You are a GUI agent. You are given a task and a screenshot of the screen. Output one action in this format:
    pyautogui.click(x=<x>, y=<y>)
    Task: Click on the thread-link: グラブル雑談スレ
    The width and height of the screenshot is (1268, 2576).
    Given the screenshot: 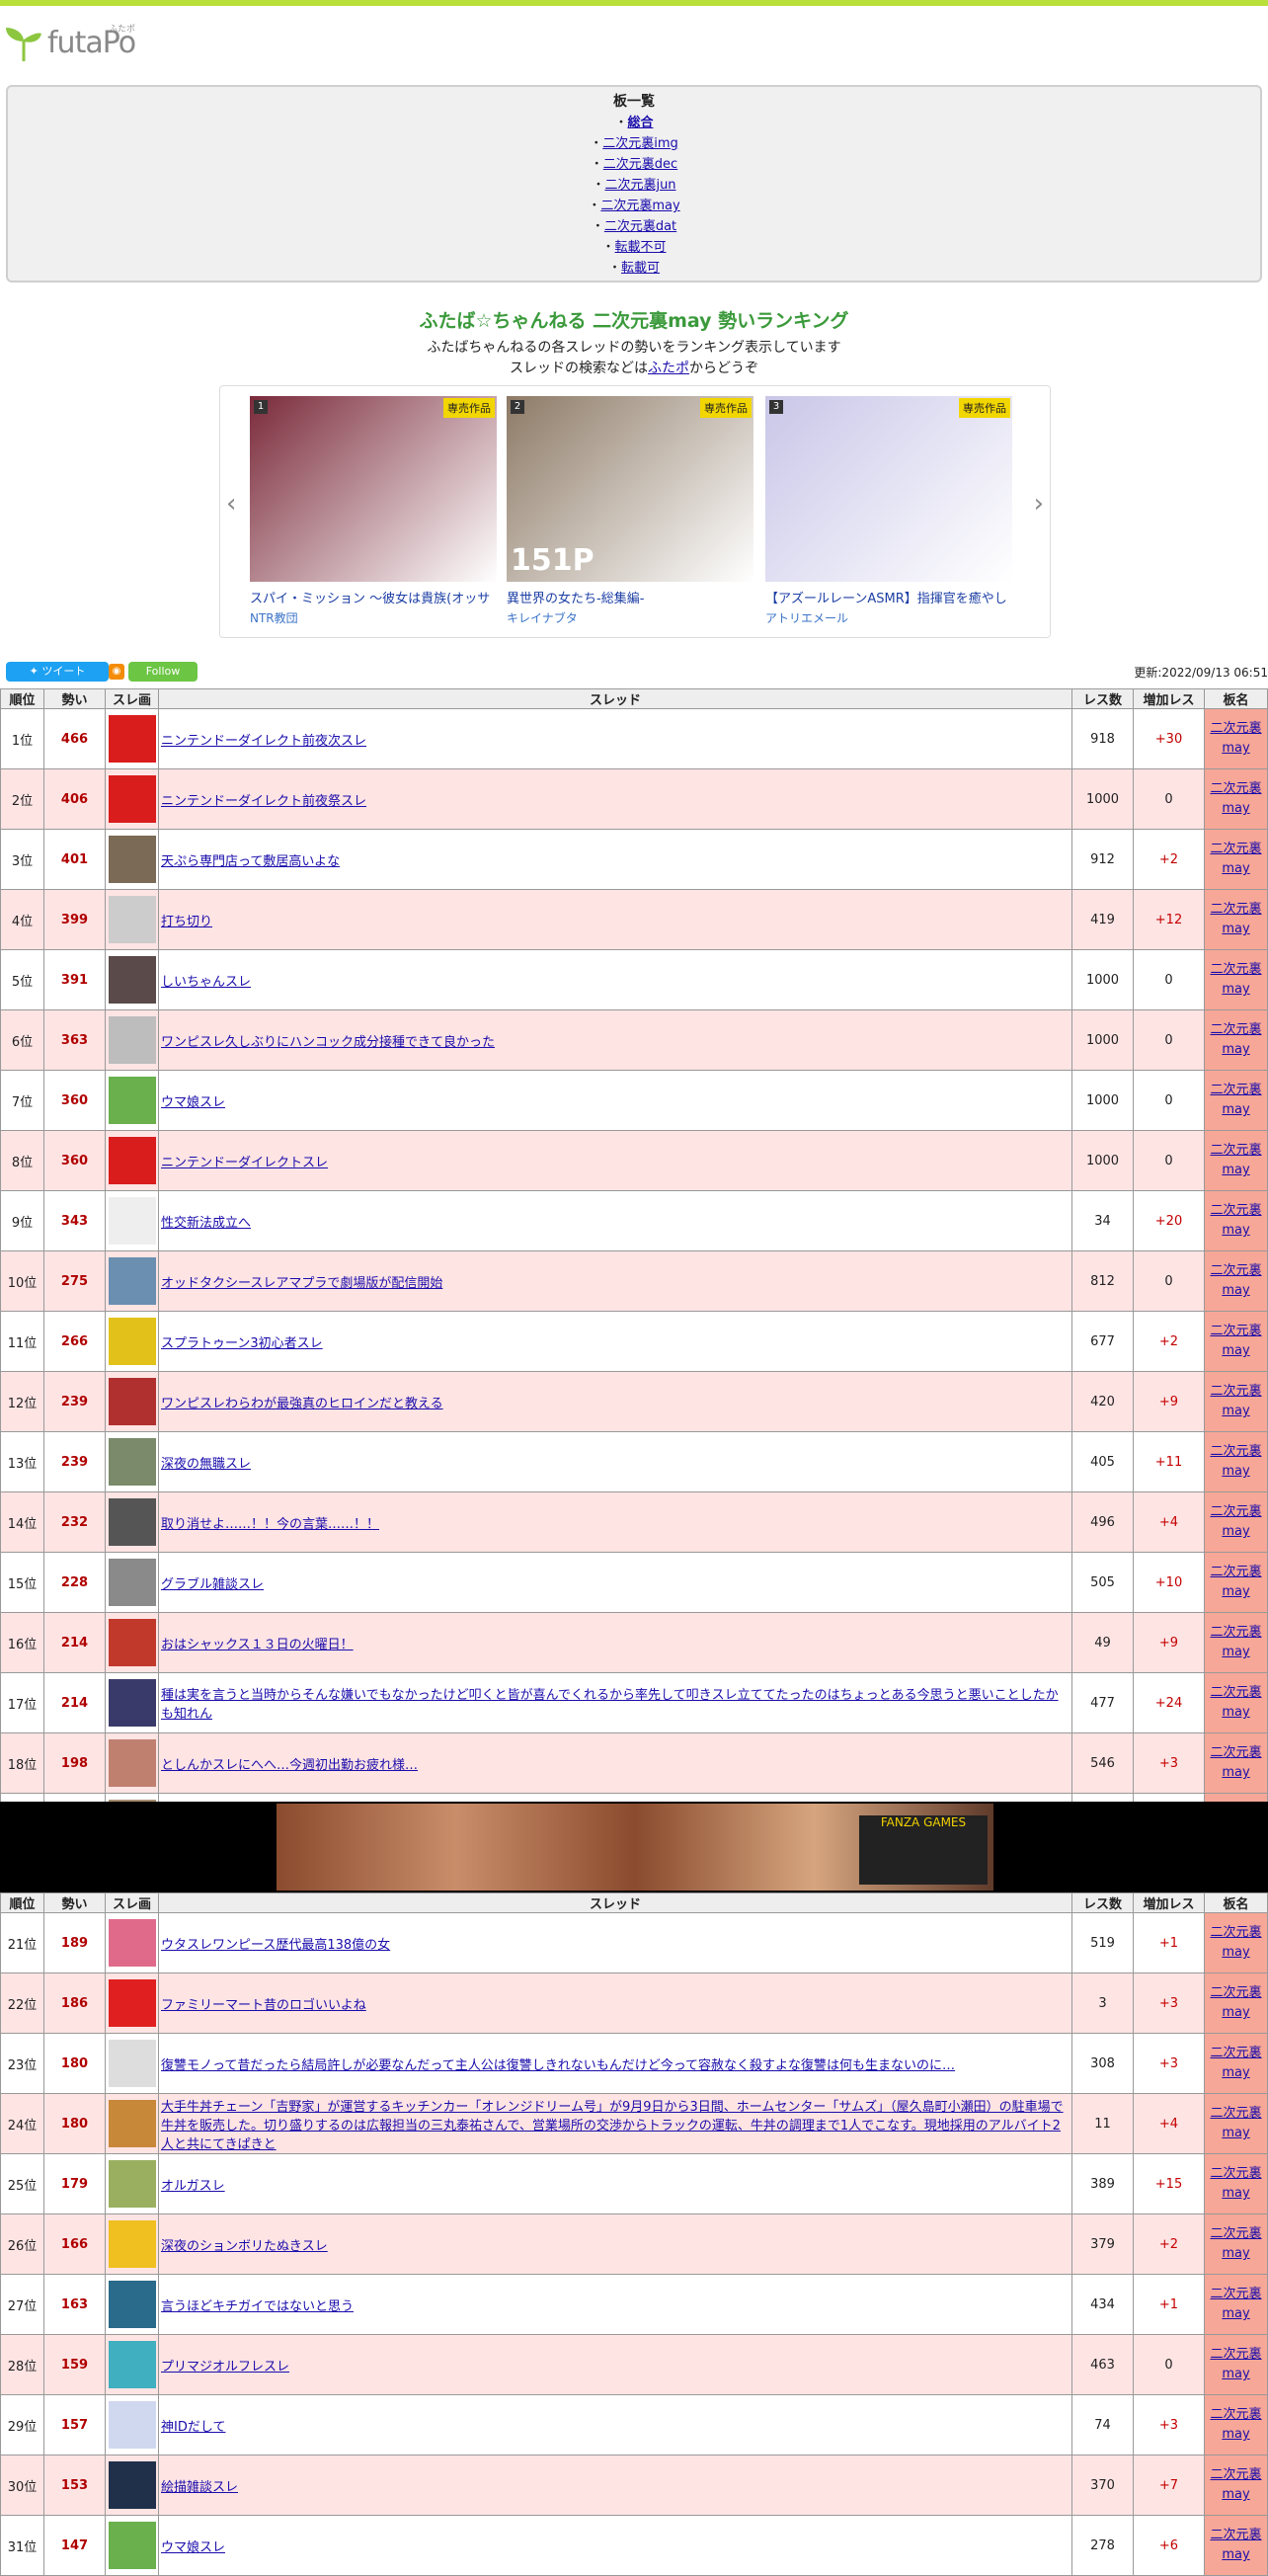 What is the action you would take?
    pyautogui.click(x=212, y=1584)
    